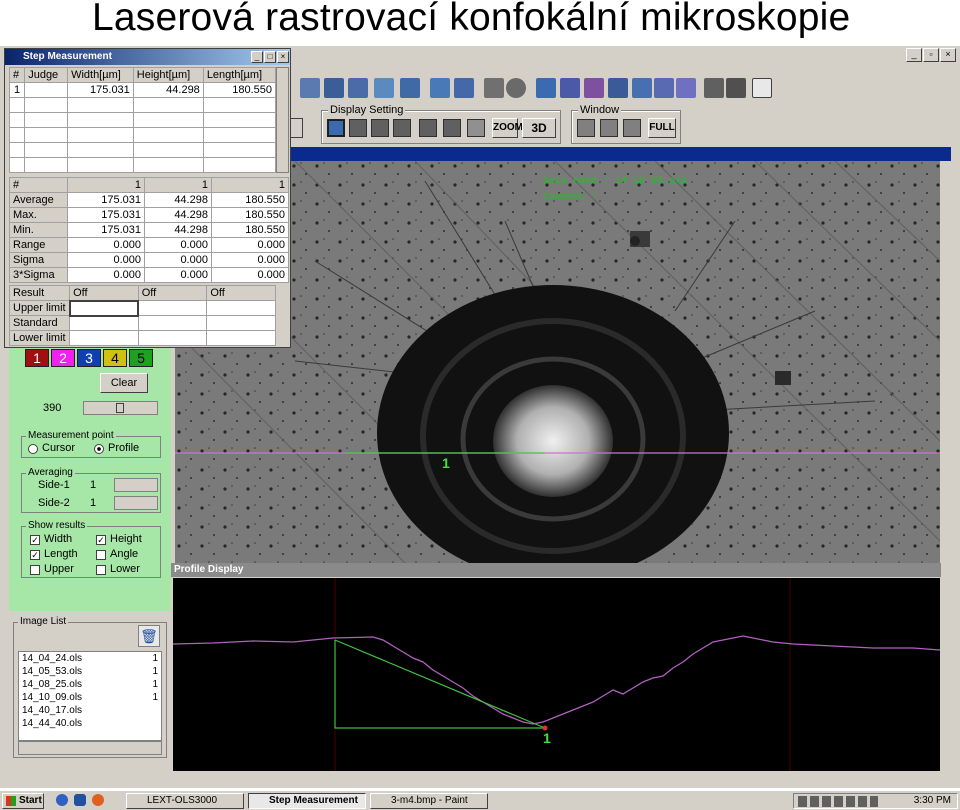 This screenshot has width=960, height=810. Describe the element at coordinates (35, 570) in the screenshot. I see `upper-checkbox` at that location.